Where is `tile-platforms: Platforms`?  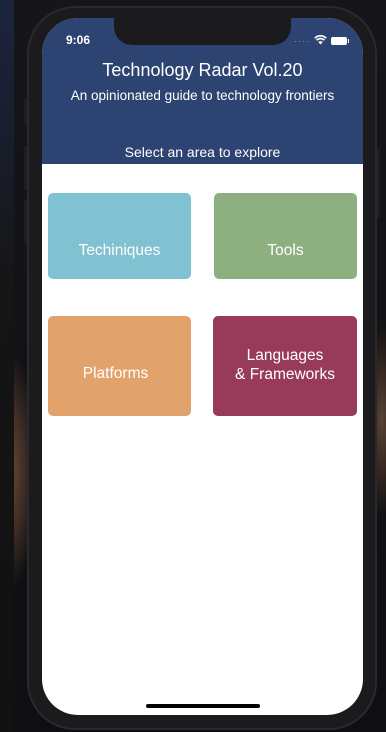
tile-platforms: Platforms is located at coordinates (119, 366).